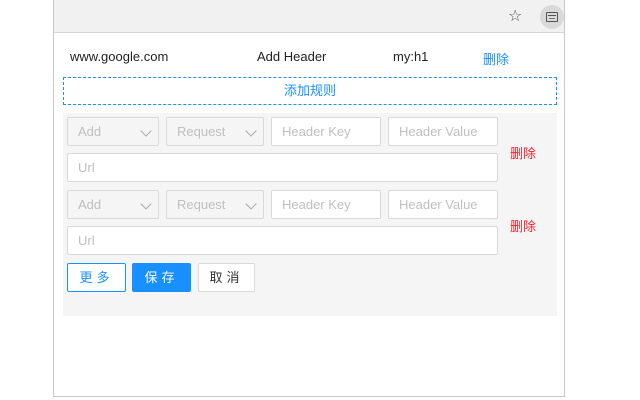 The height and width of the screenshot is (400, 640). I want to click on http-header-icon, so click(552, 17).